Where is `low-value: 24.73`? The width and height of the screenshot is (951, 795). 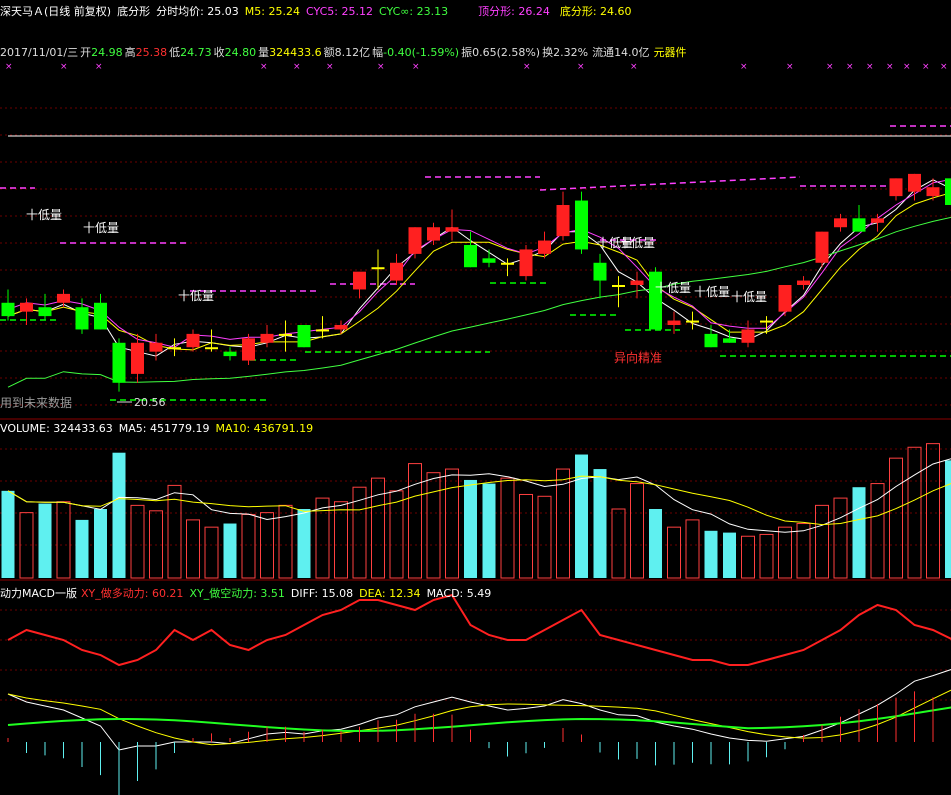 low-value: 24.73 is located at coordinates (196, 52).